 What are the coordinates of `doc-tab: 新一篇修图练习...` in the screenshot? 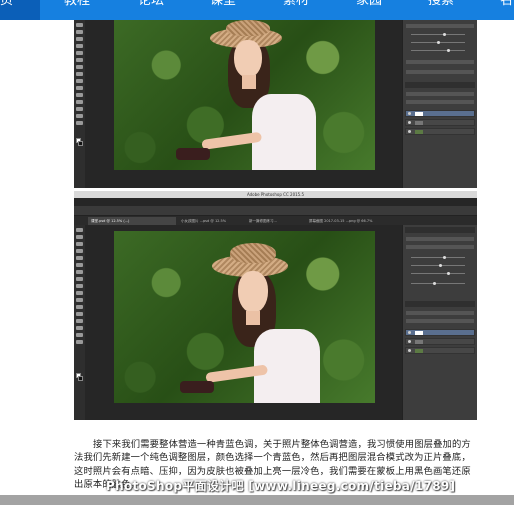 It's located at (275, 221).